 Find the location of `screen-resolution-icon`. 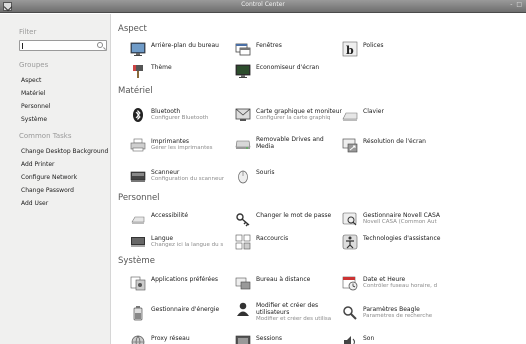

screen-resolution-icon is located at coordinates (350, 145).